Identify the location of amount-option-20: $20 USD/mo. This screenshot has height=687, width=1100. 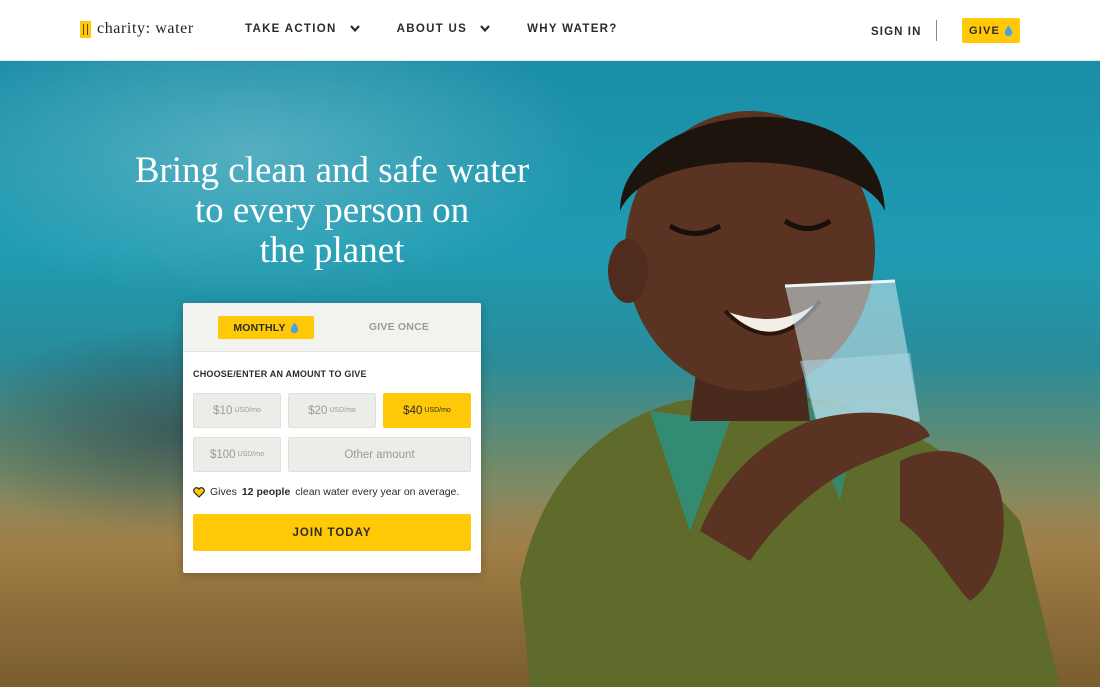
(332, 410).